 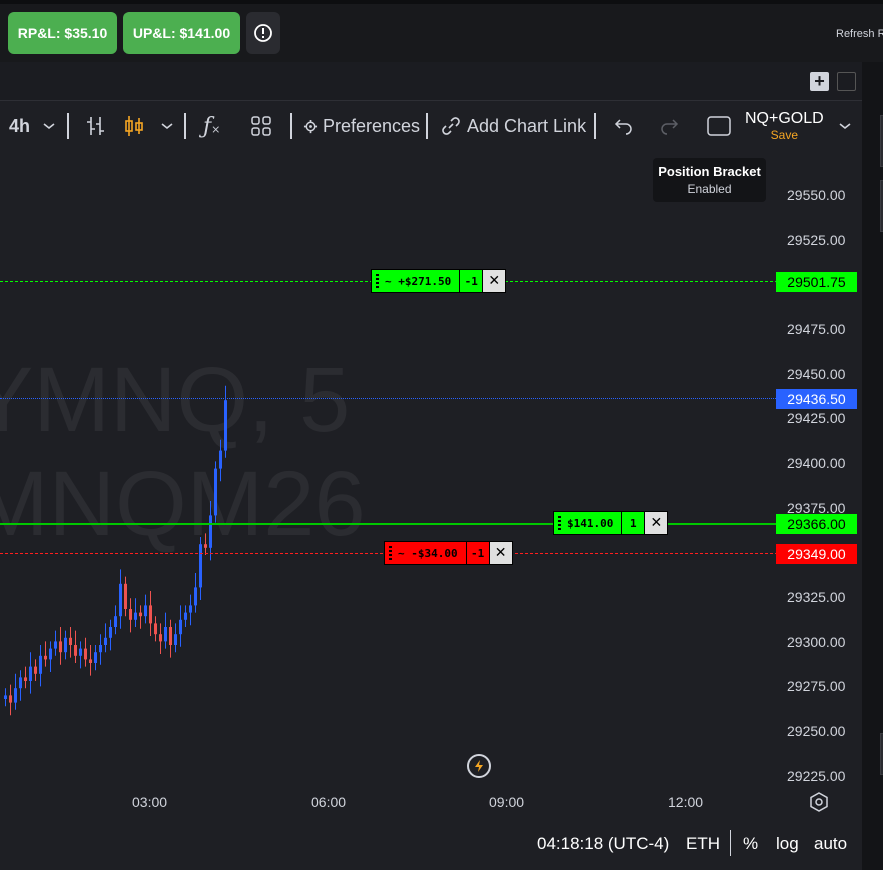 I want to click on timeframe-dropdown, so click(x=49, y=126).